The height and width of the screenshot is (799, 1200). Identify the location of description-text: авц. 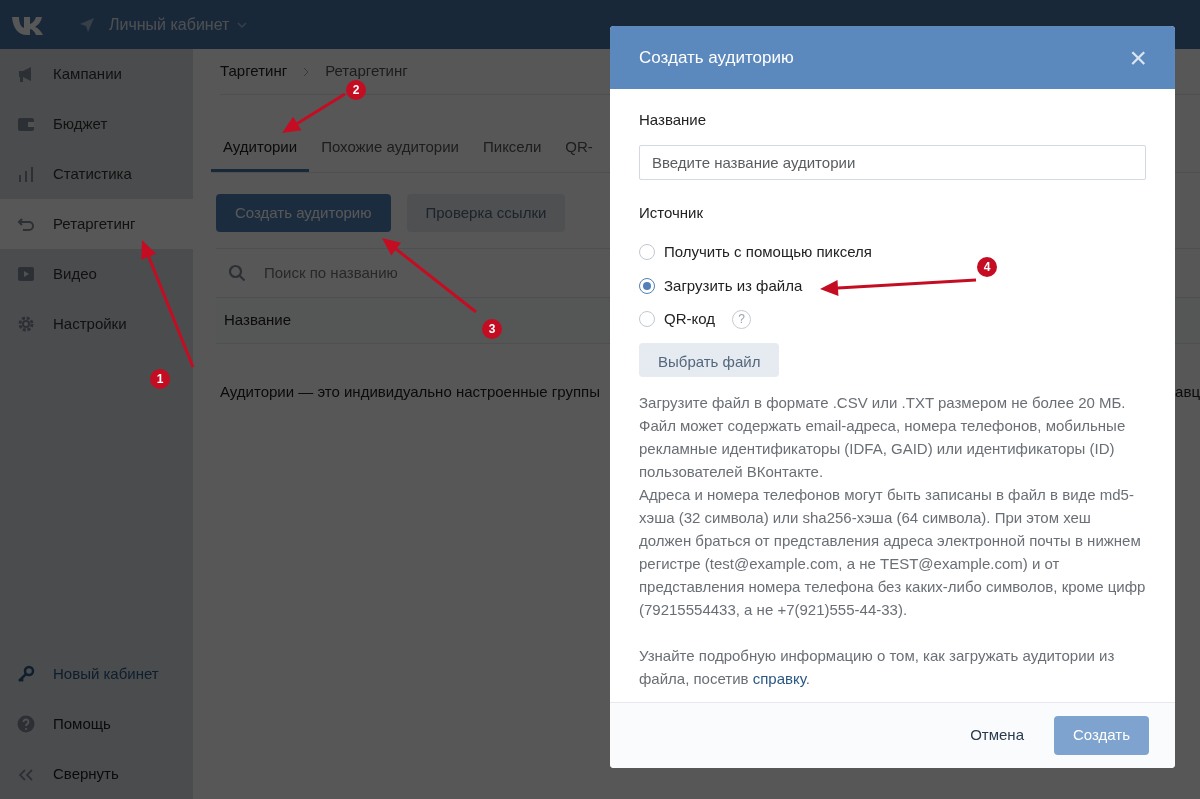
(1187, 392).